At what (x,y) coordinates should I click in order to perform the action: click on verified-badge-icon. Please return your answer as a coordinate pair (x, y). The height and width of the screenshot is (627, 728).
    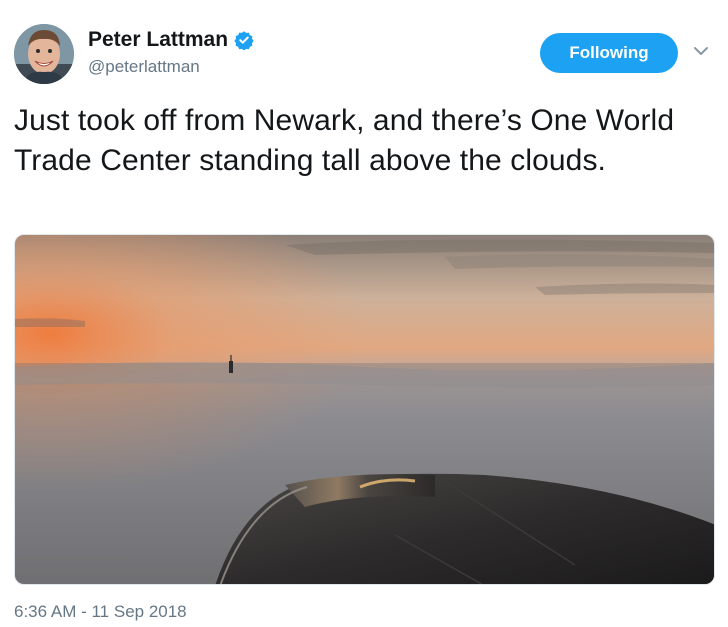
    Looking at the image, I should click on (244, 40).